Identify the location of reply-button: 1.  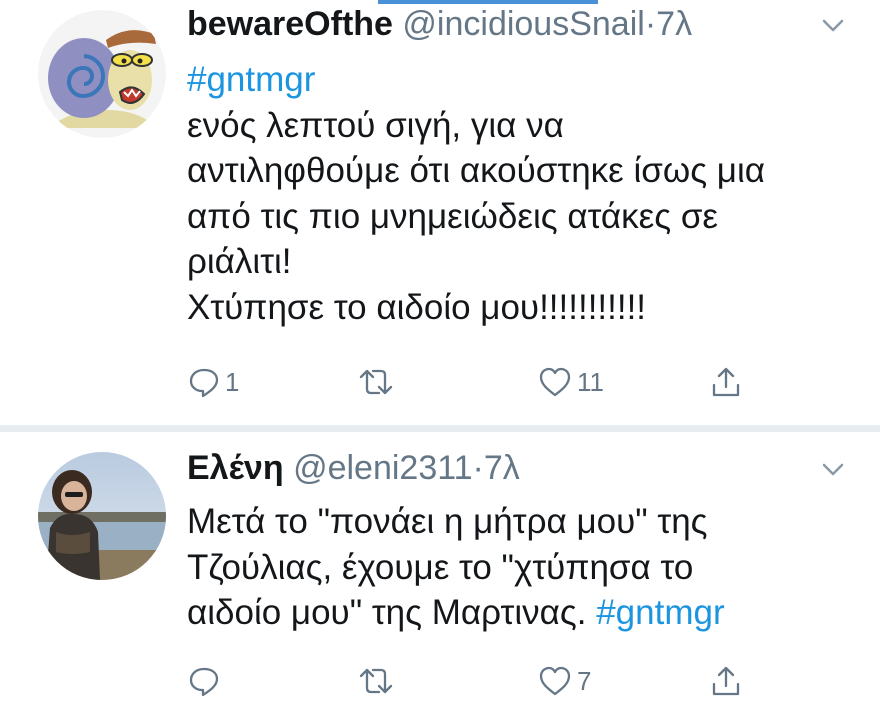
(213, 382).